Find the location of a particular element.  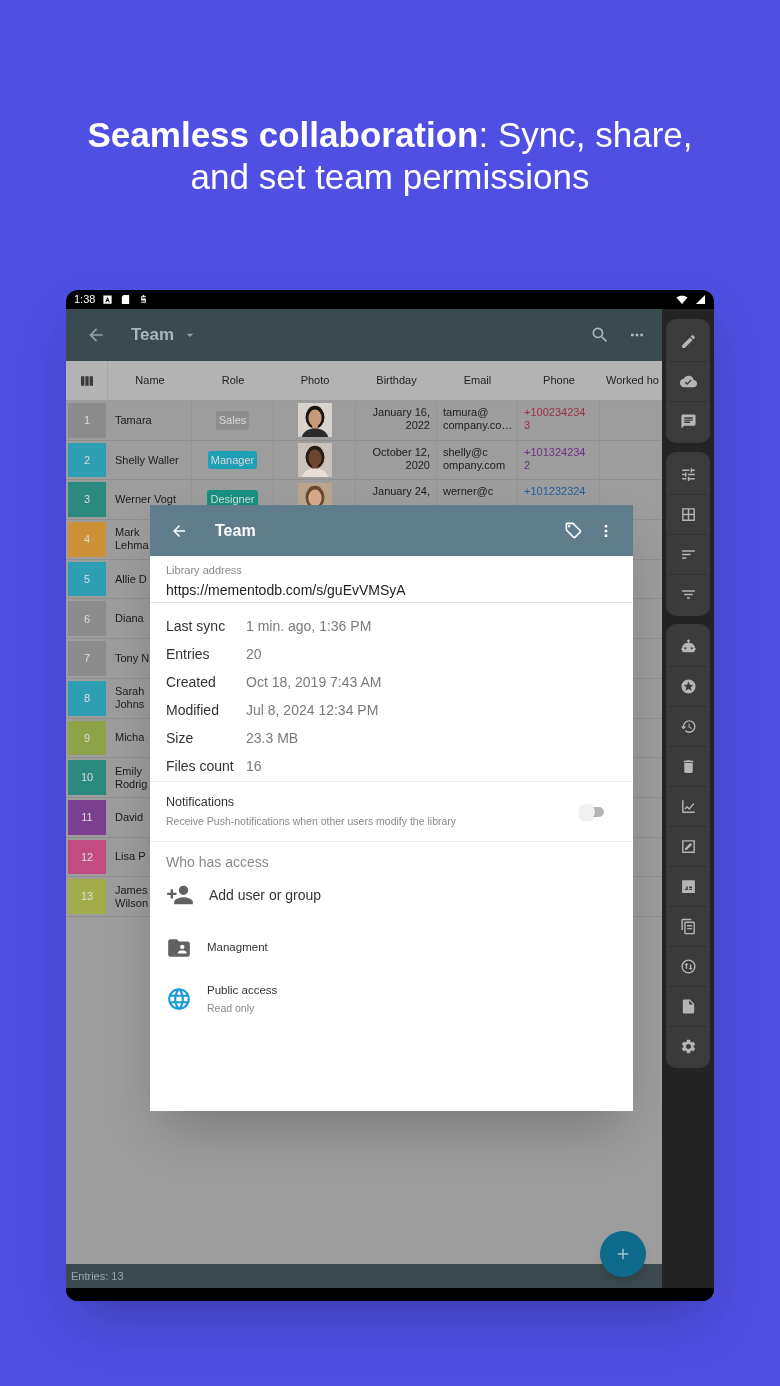

headline: Seamless collaboration: Sync, share, and set team permissions is located at coordinates (390, 156).